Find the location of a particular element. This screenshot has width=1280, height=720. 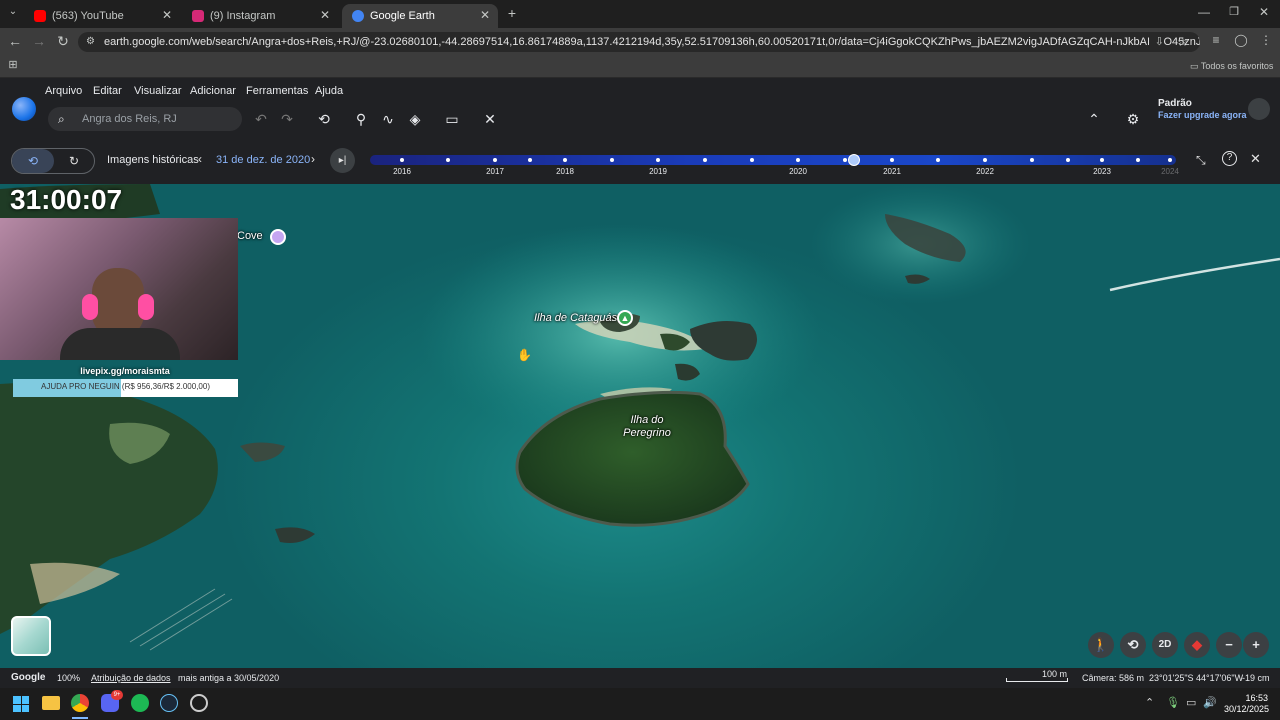

site-info-icon: ⚙ is located at coordinates (90, 42).